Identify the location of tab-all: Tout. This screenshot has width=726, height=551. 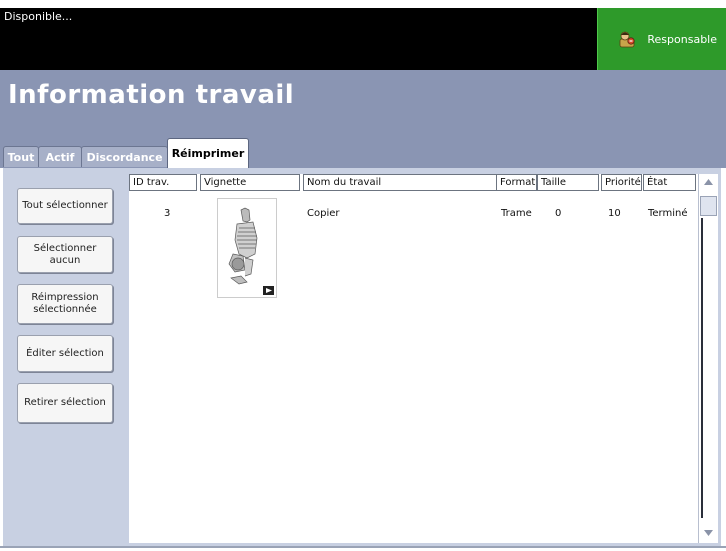
(21, 156).